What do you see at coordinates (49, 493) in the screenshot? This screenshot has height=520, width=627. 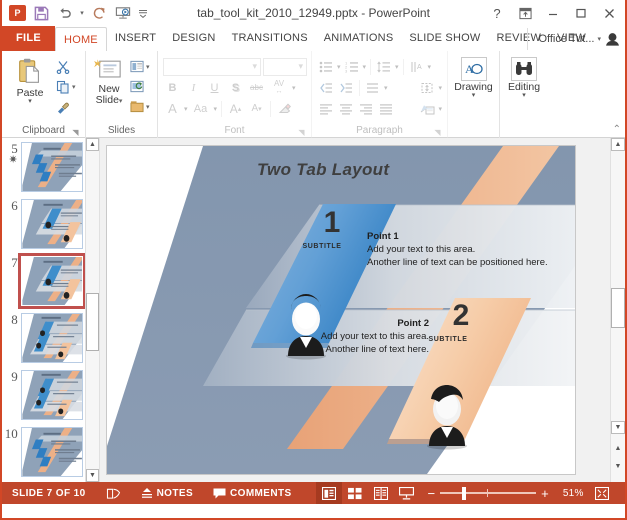 I see `slide-indicator: SLIDE 7 OF 10` at bounding box center [49, 493].